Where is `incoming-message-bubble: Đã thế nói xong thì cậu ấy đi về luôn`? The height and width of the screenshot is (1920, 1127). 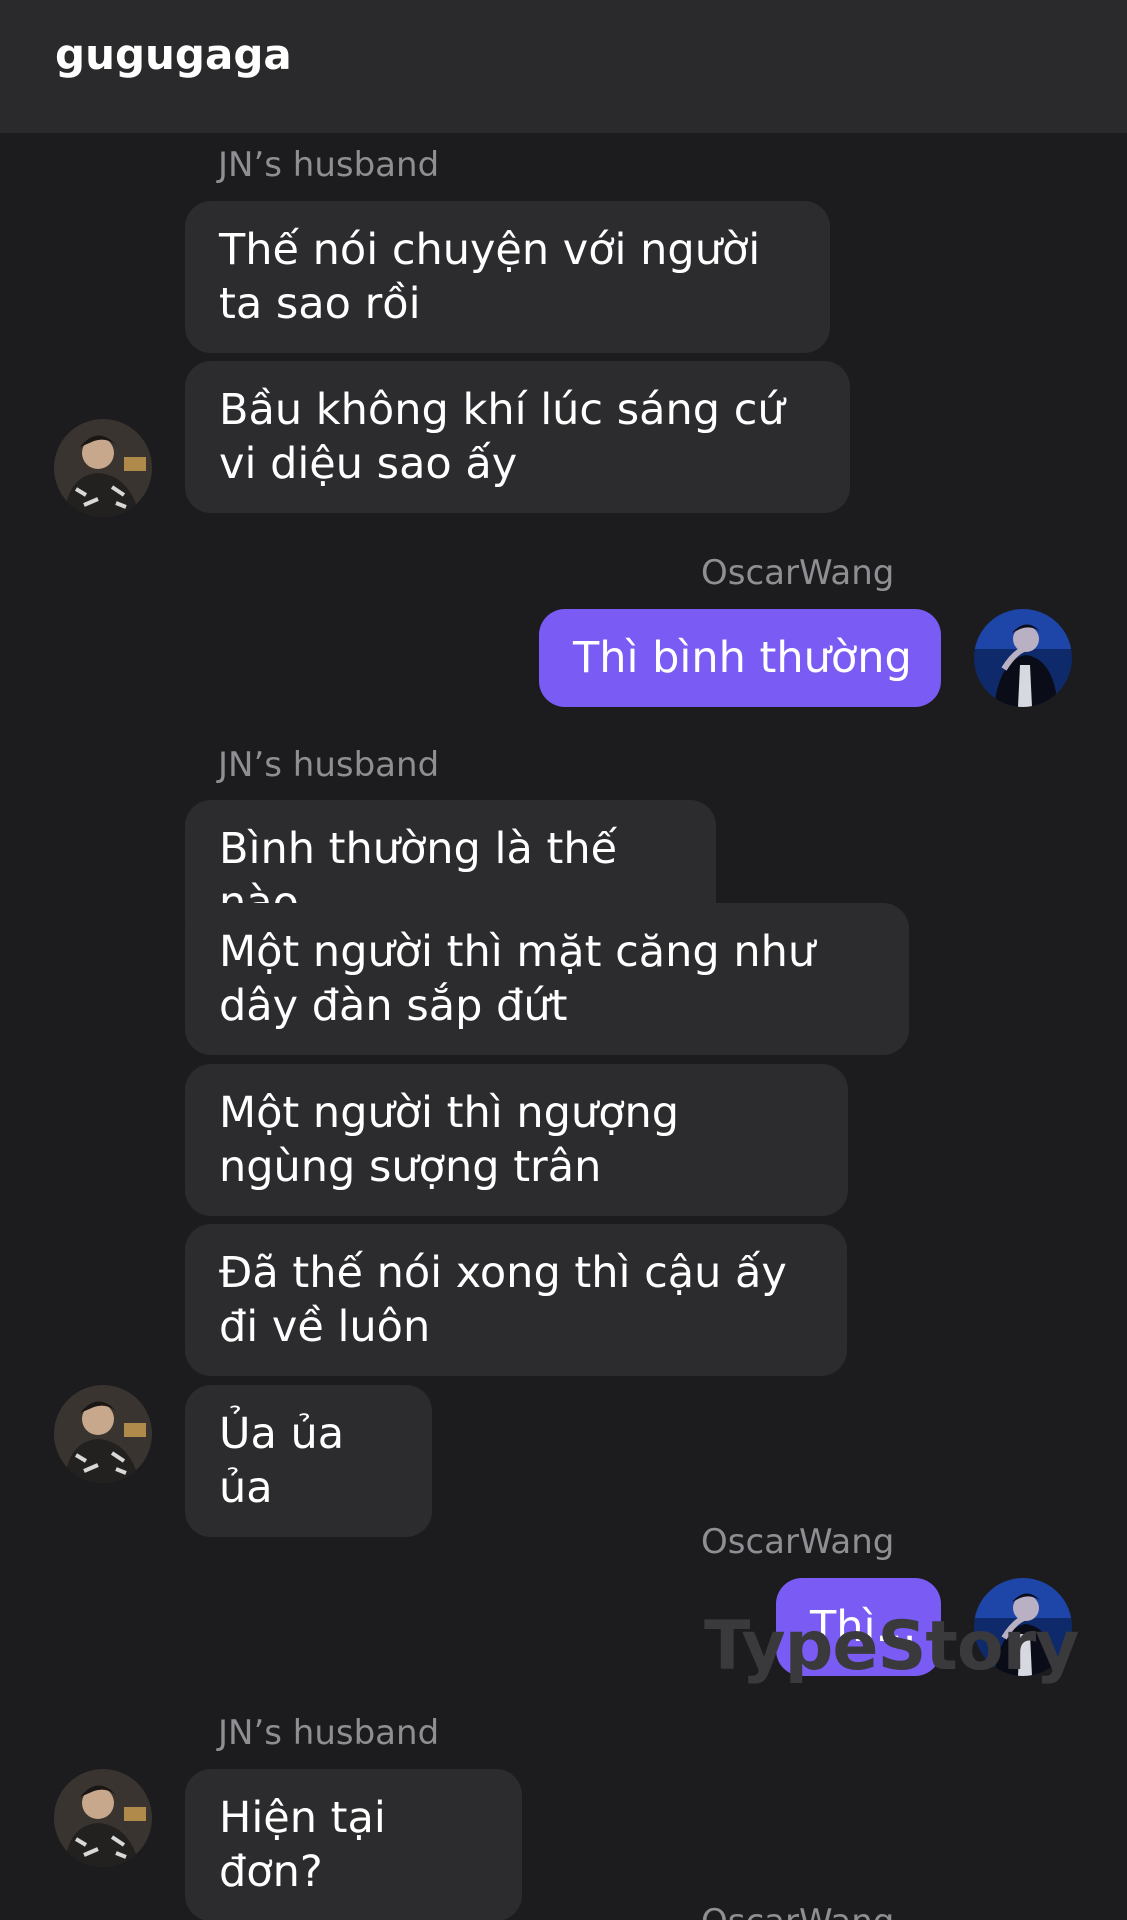 incoming-message-bubble: Đã thế nói xong thì cậu ấy đi về luôn is located at coordinates (516, 1300).